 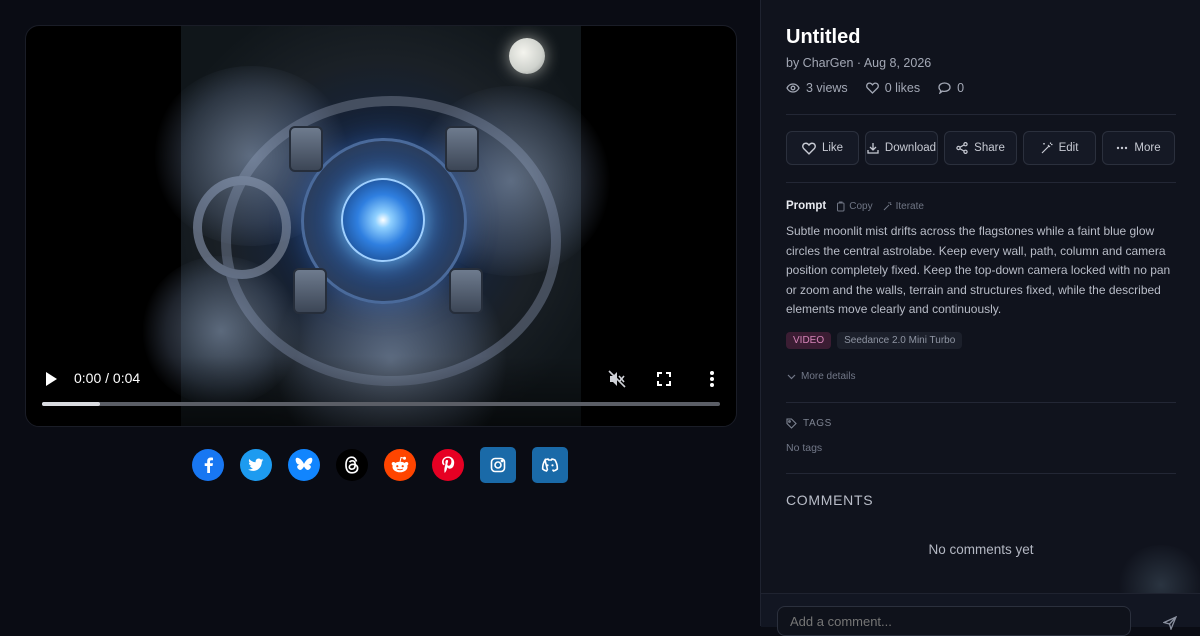 I want to click on comments-count: 0, so click(x=961, y=88).